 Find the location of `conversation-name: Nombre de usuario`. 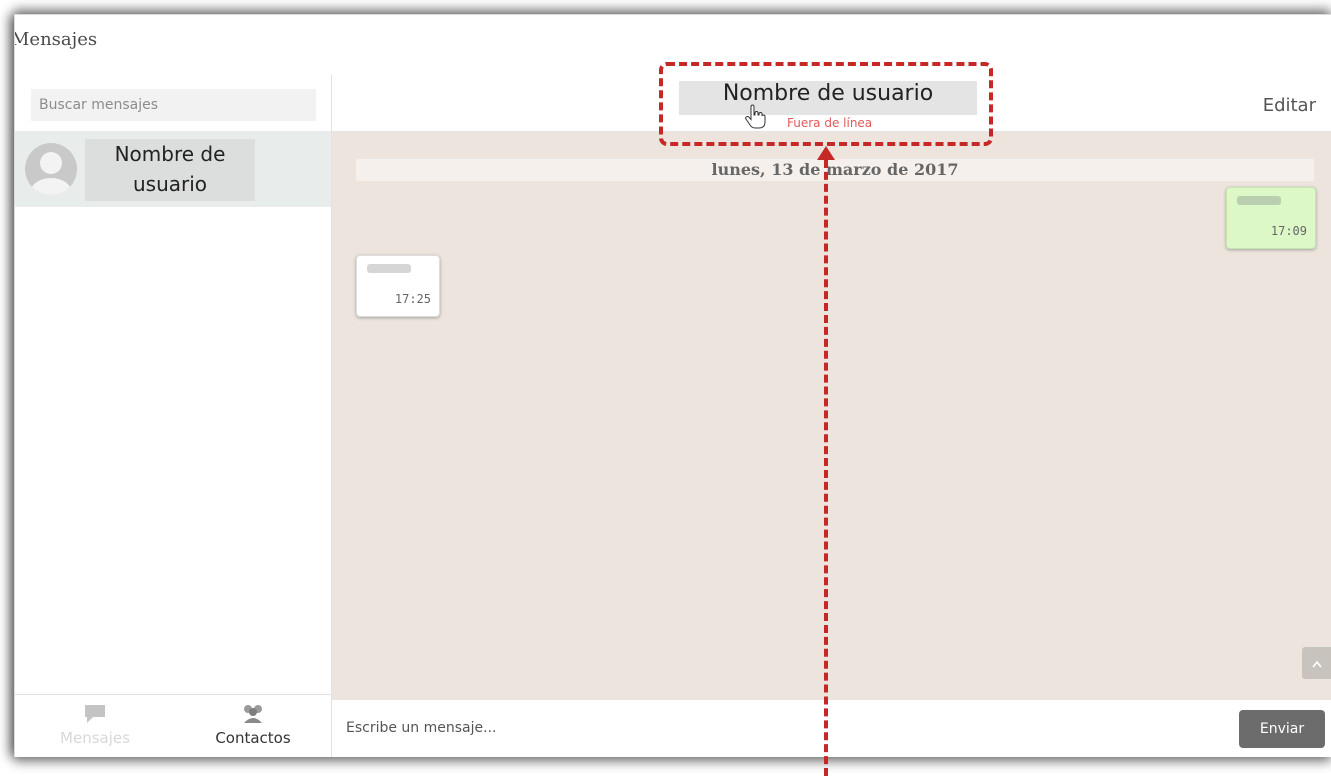

conversation-name: Nombre de usuario is located at coordinates (170, 169).